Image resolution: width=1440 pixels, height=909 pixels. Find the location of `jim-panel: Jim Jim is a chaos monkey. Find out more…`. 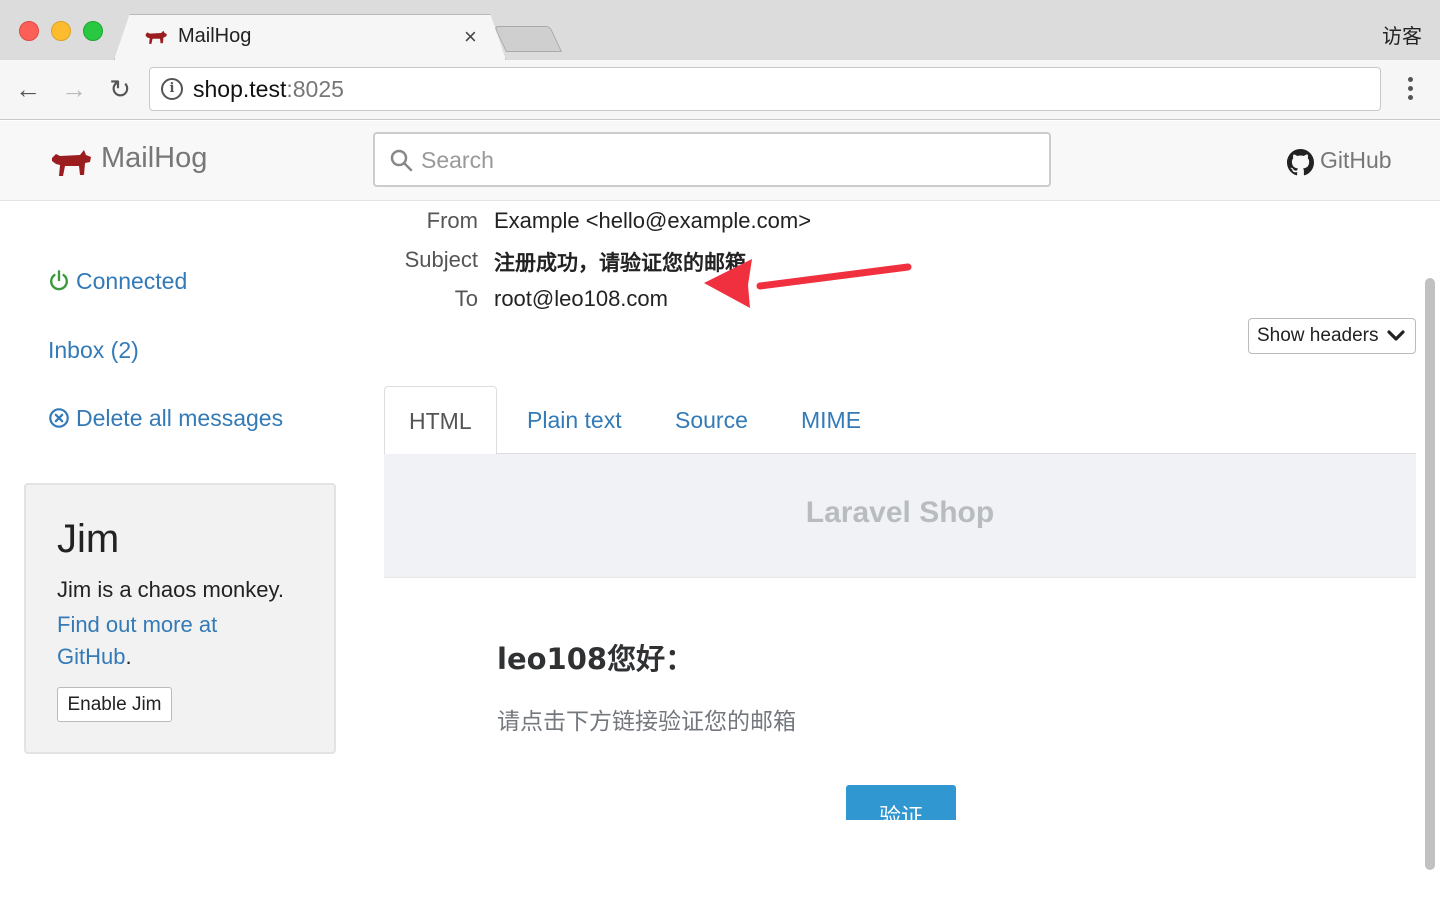

jim-panel: Jim Jim is a chaos monkey. Find out more… is located at coordinates (180, 618).